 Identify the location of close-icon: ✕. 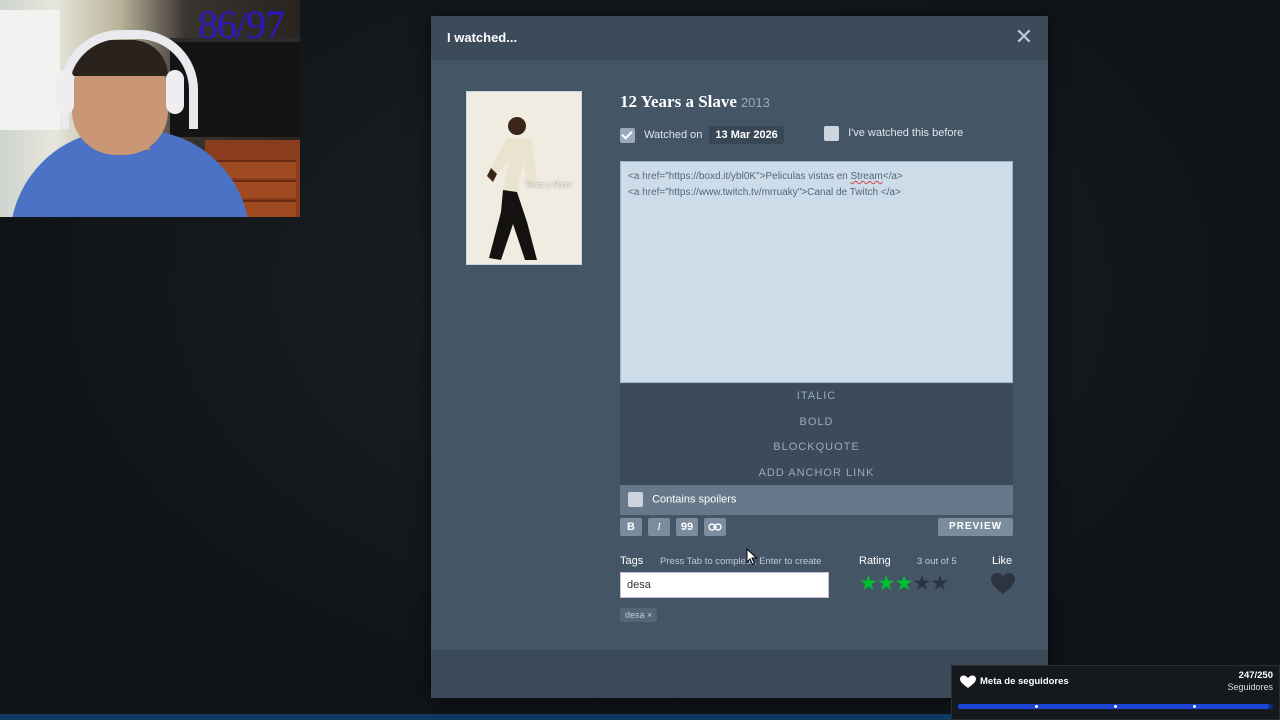
(1024, 38).